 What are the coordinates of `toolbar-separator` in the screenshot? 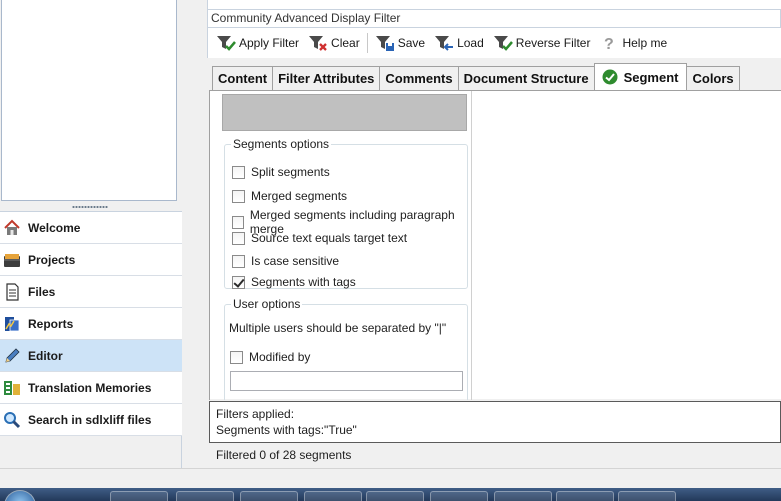 It's located at (367, 43).